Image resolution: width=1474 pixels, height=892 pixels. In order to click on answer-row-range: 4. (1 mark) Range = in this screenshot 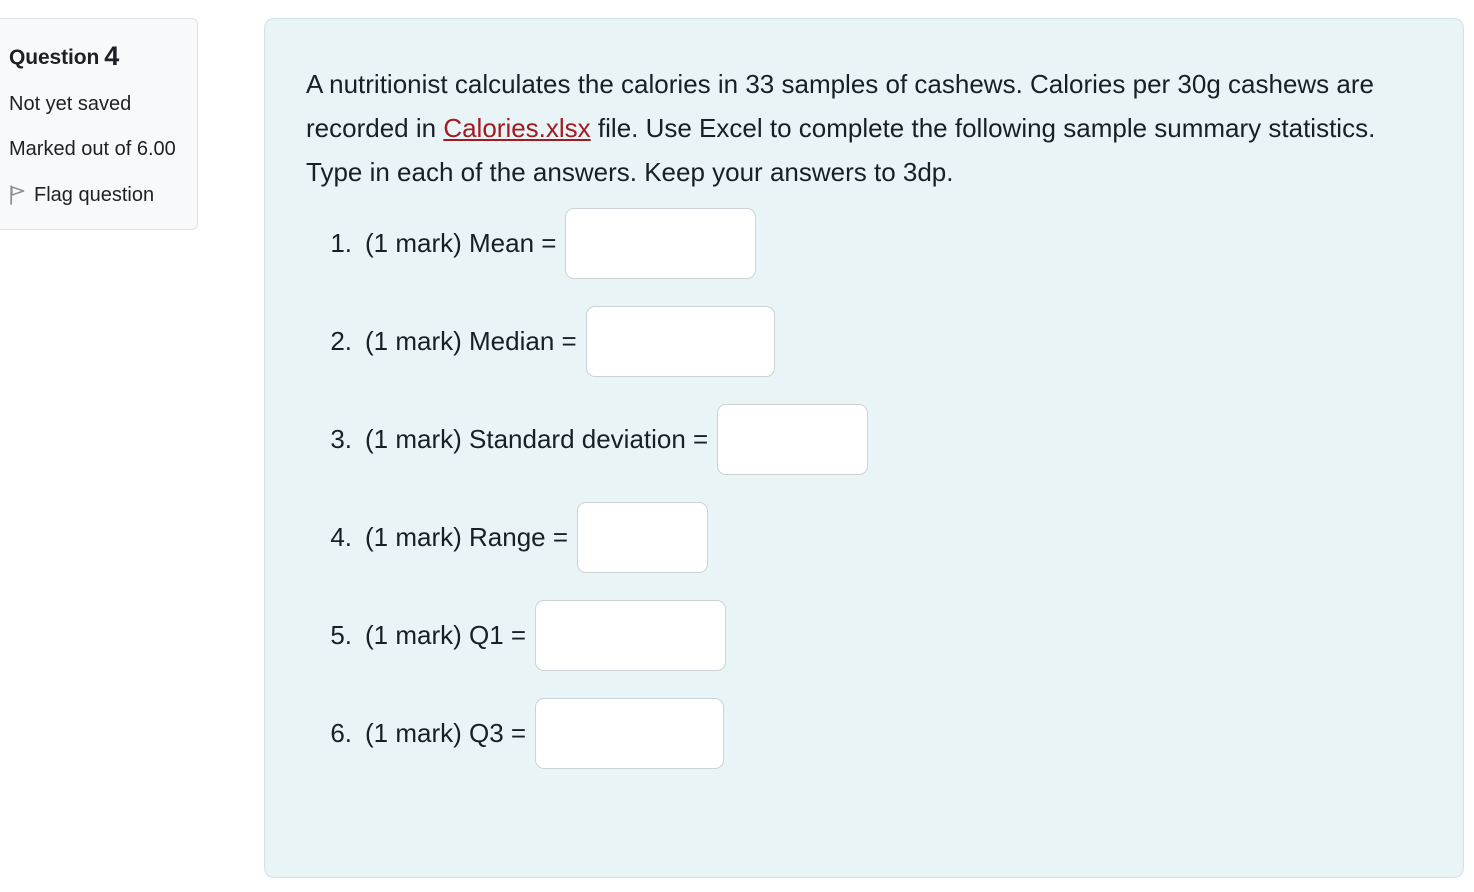, I will do `click(864, 538)`.